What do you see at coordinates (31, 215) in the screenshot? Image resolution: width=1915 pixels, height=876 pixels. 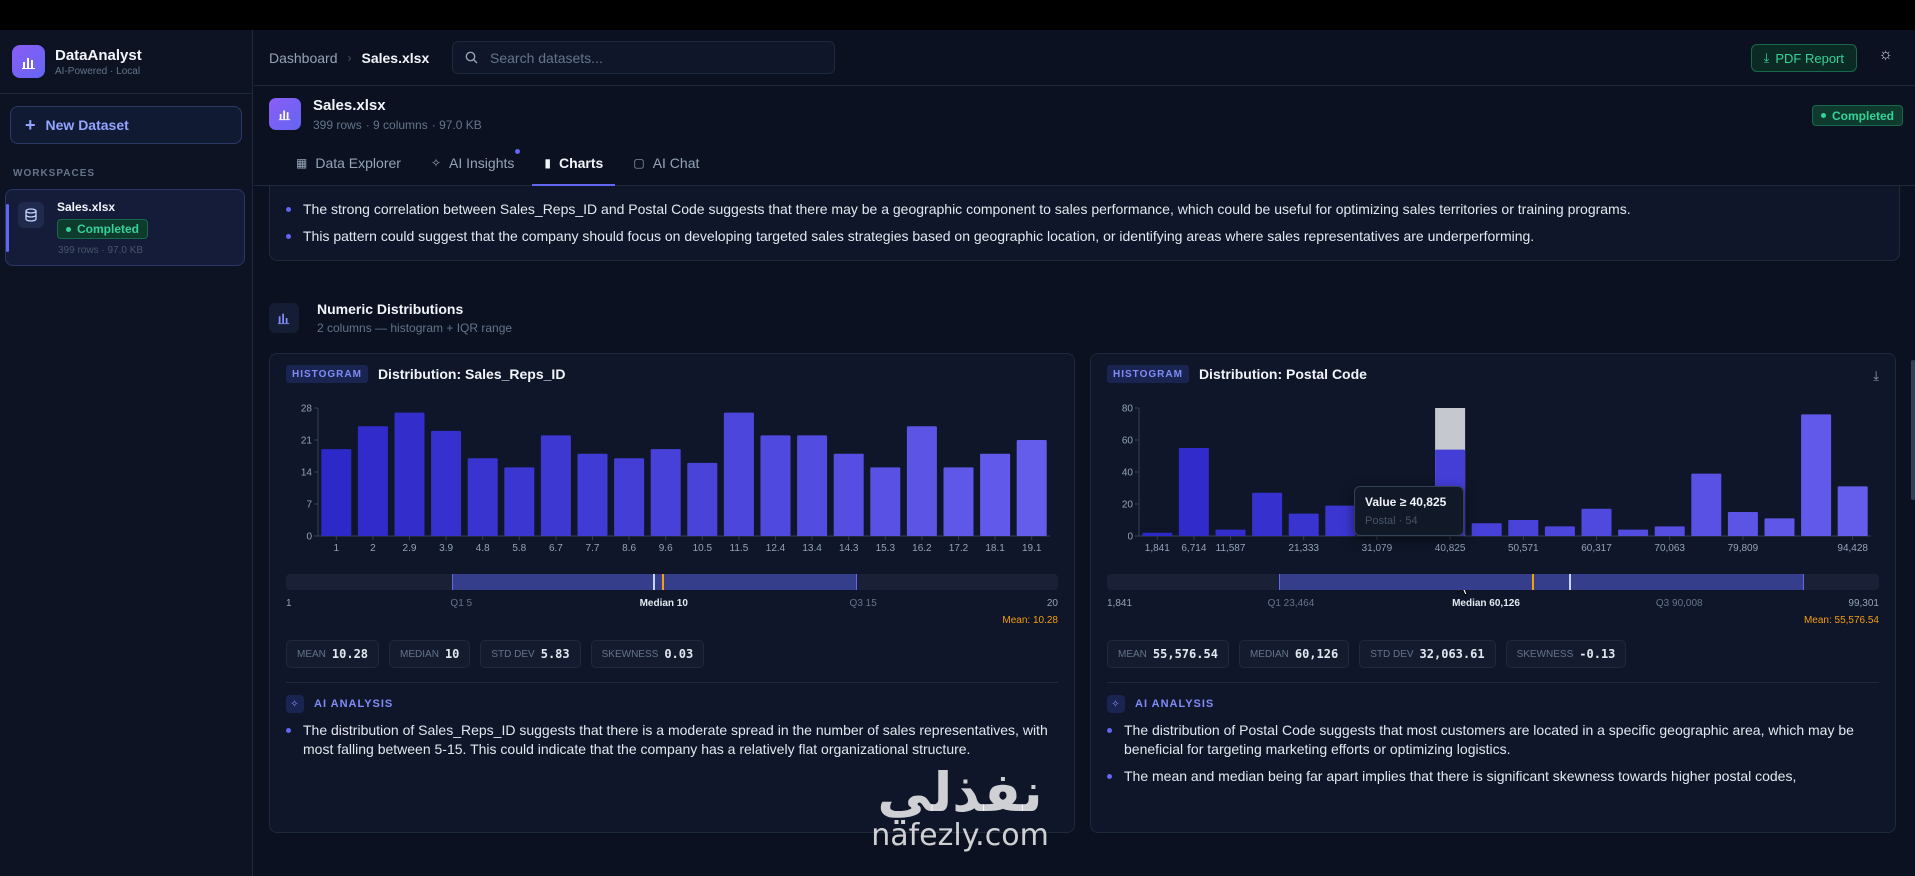 I see `database-icon` at bounding box center [31, 215].